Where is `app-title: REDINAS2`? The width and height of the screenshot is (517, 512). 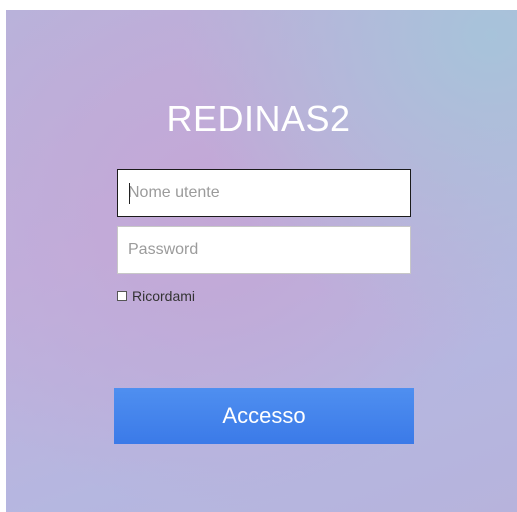 app-title: REDINAS2 is located at coordinates (258, 118).